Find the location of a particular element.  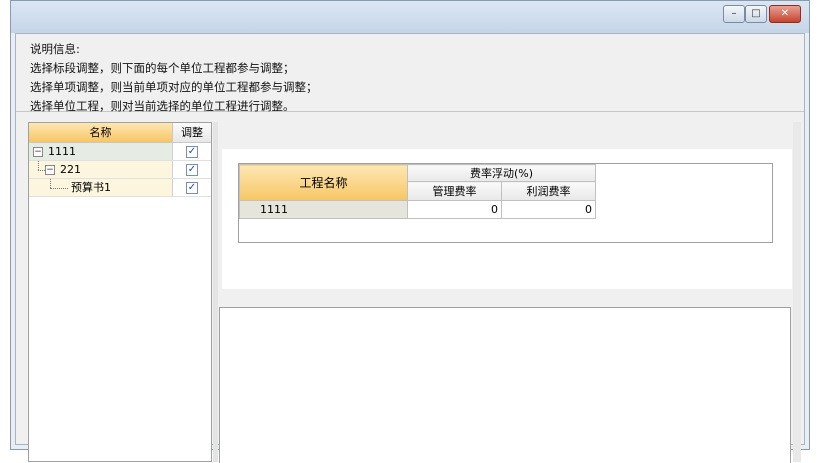

cell-mgmt-rate: 0 is located at coordinates (454, 209).